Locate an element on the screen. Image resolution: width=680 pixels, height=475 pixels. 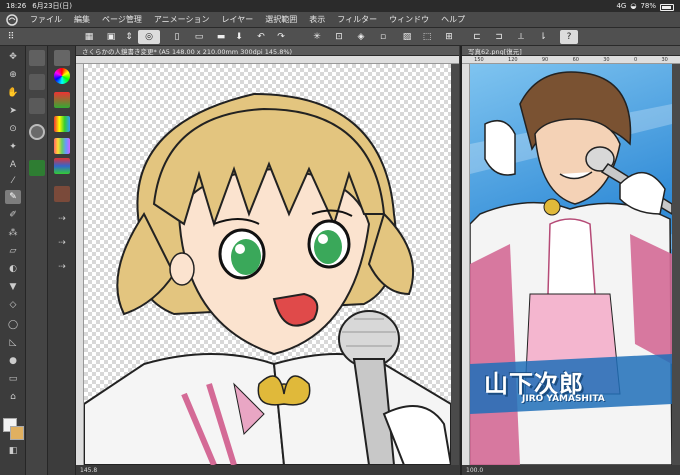
tool-eraser-icon: ▱ is located at coordinates (13, 251).